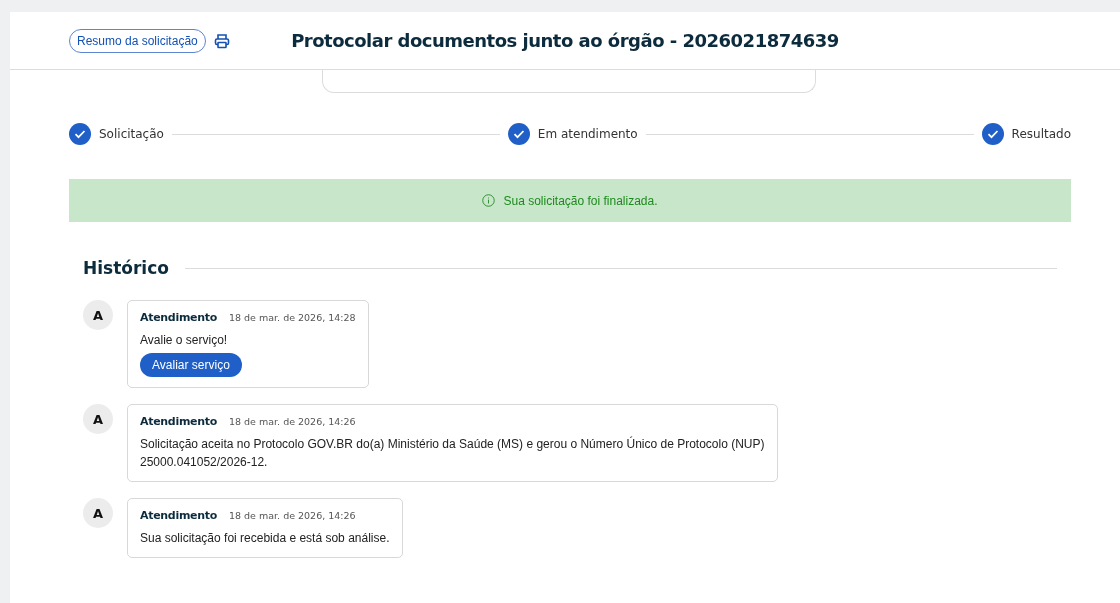 This screenshot has width=1120, height=603. What do you see at coordinates (126, 268) in the screenshot?
I see `section-title: Histórico` at bounding box center [126, 268].